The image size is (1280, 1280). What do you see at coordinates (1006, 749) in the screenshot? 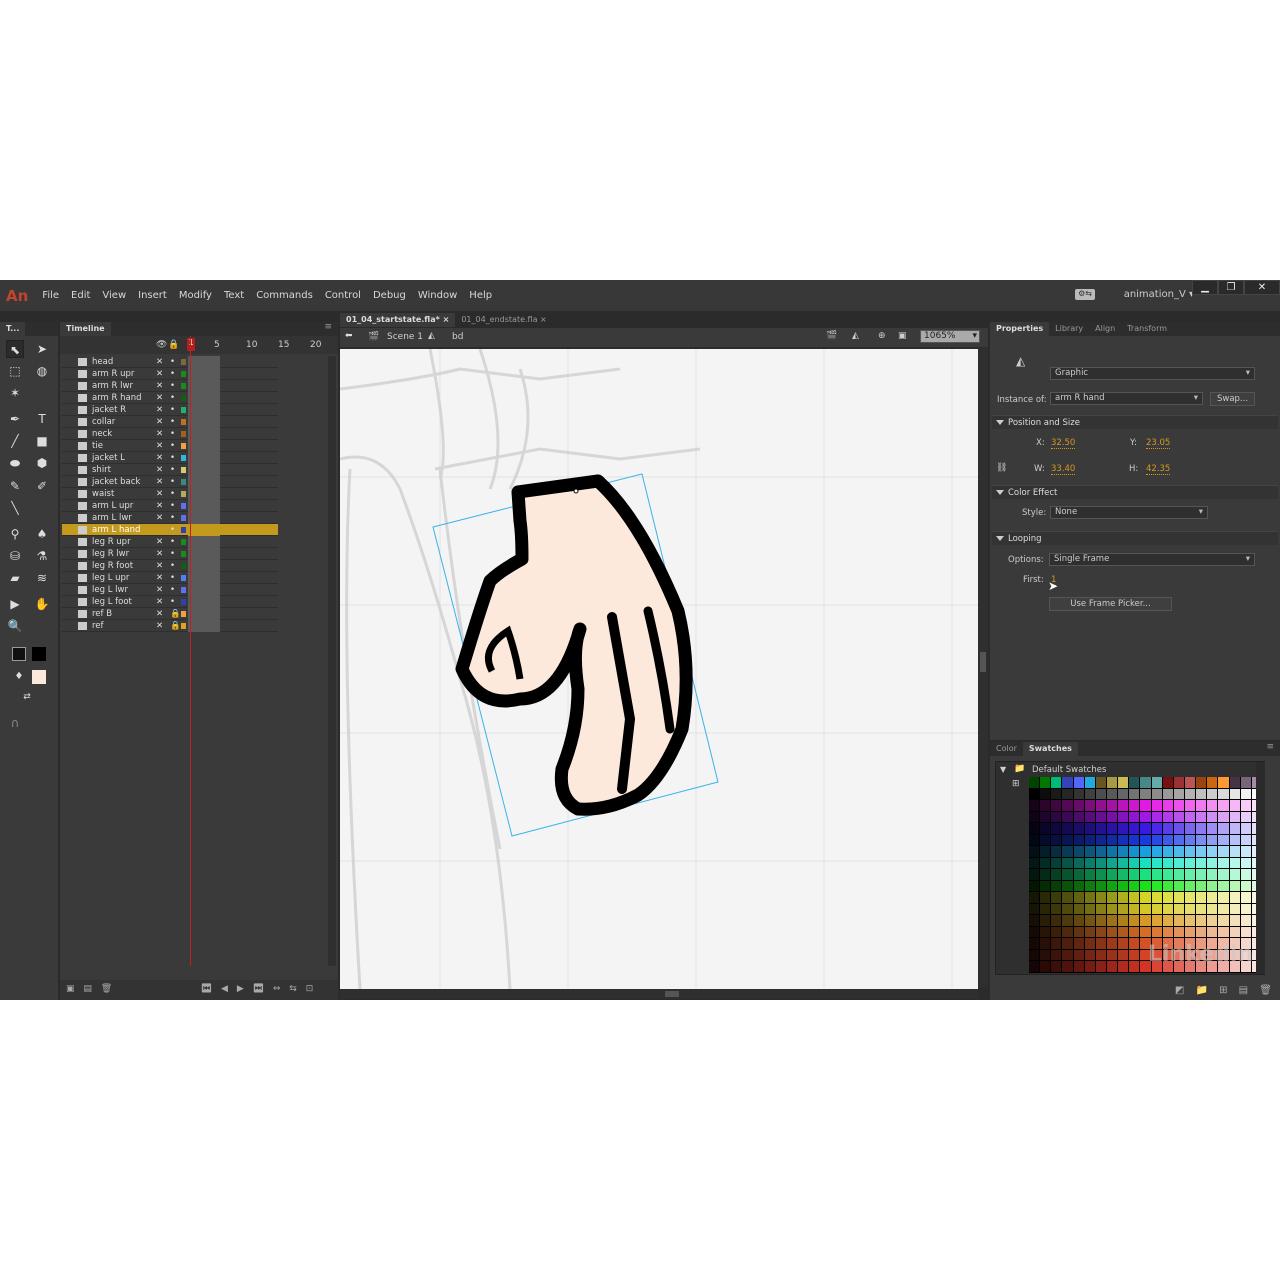
I see `tab-color: Color` at bounding box center [1006, 749].